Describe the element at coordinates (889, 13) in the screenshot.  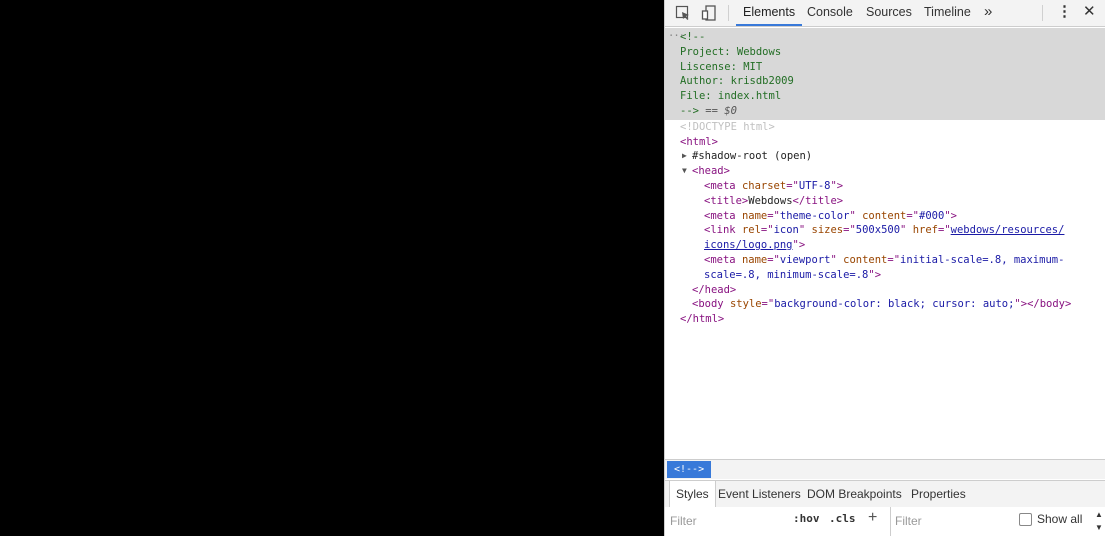
I see `tab-sources: Sources` at that location.